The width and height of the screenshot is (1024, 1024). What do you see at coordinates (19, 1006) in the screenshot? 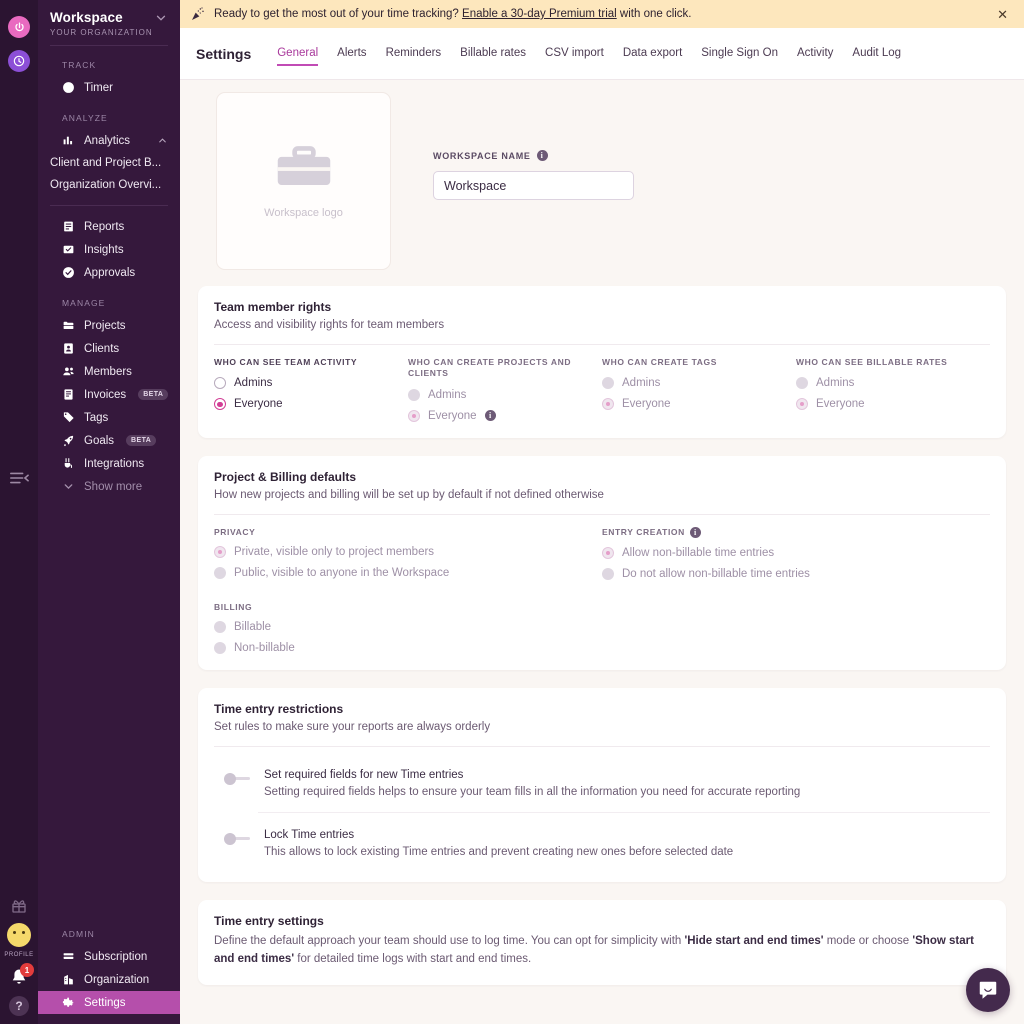
I see `help-icon: ?` at bounding box center [19, 1006].